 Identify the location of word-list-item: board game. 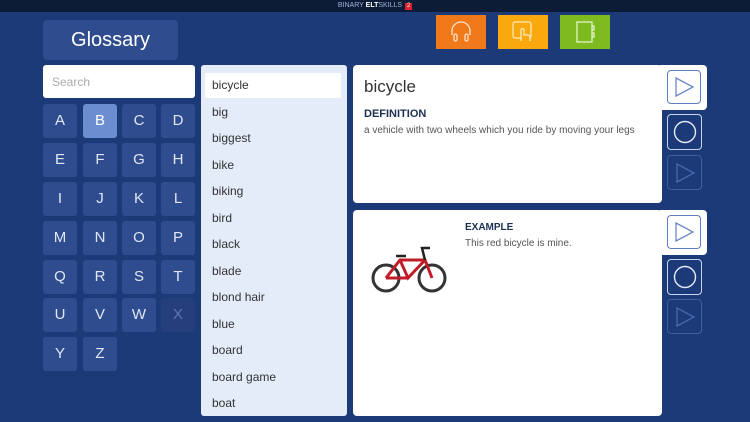
(273, 377).